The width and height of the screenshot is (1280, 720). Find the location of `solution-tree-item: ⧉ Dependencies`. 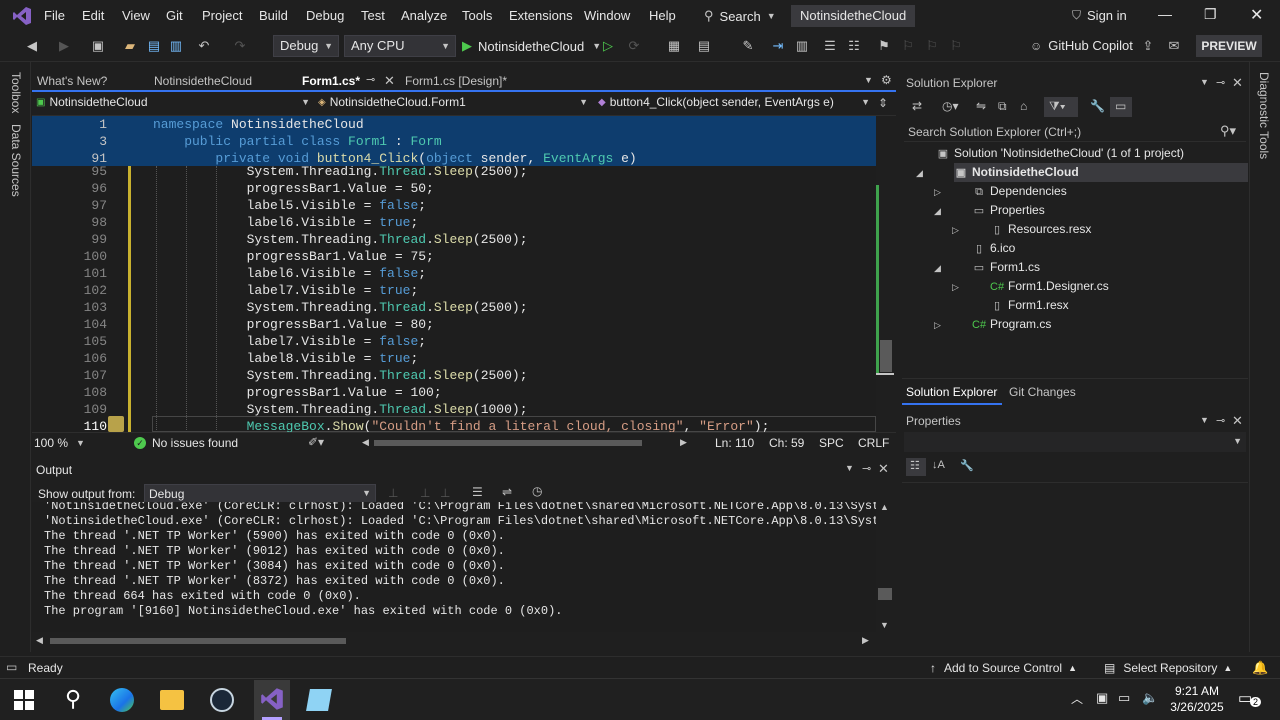

solution-tree-item: ⧉ Dependencies is located at coordinates (1019, 191).